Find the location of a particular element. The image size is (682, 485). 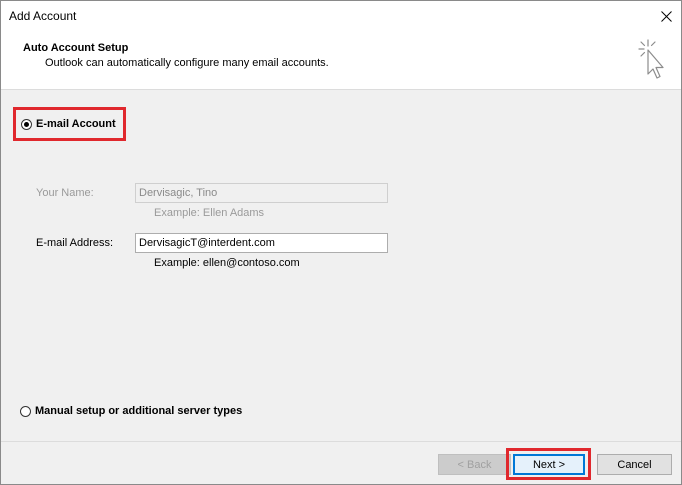

email-account-radio is located at coordinates (26, 124).